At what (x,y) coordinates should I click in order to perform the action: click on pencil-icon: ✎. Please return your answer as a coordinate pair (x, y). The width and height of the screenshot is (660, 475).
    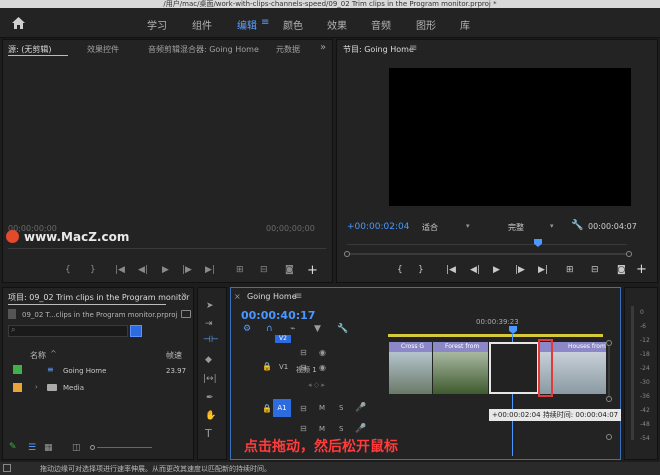
    Looking at the image, I should click on (13, 447).